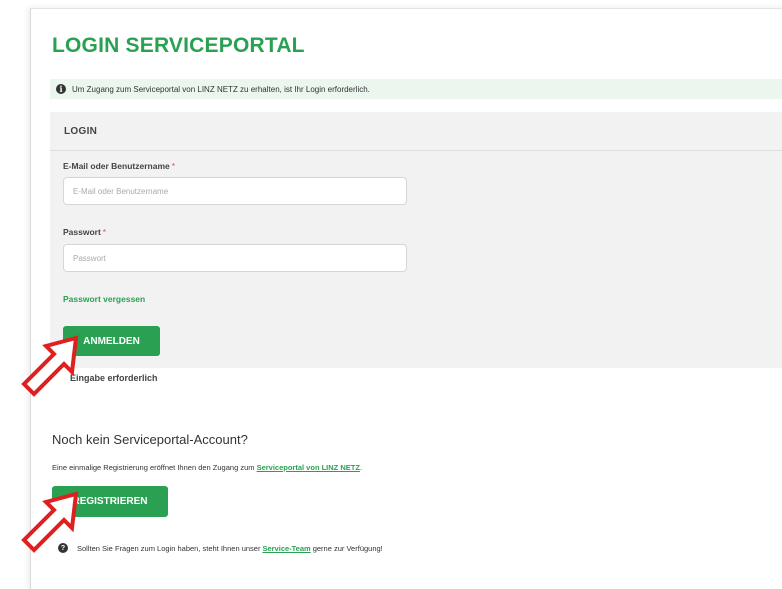 This screenshot has width=782, height=589. Describe the element at coordinates (308, 467) in the screenshot. I see `serviceportal-link: Serviceportal von LINZ NETZ` at that location.